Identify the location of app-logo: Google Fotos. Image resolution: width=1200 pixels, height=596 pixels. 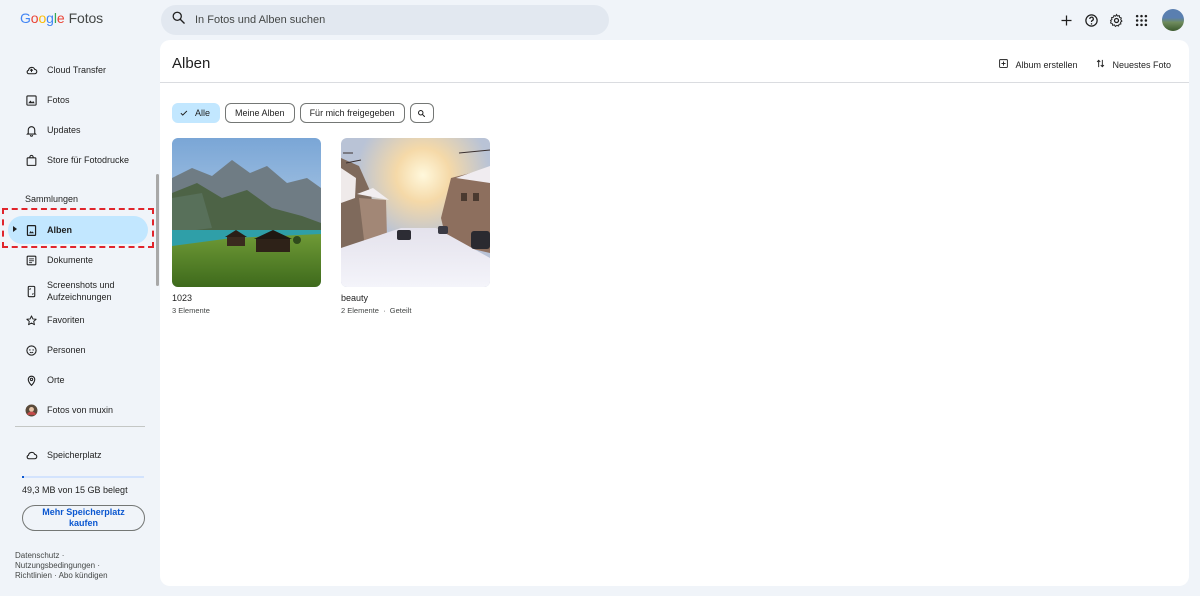
(61, 18).